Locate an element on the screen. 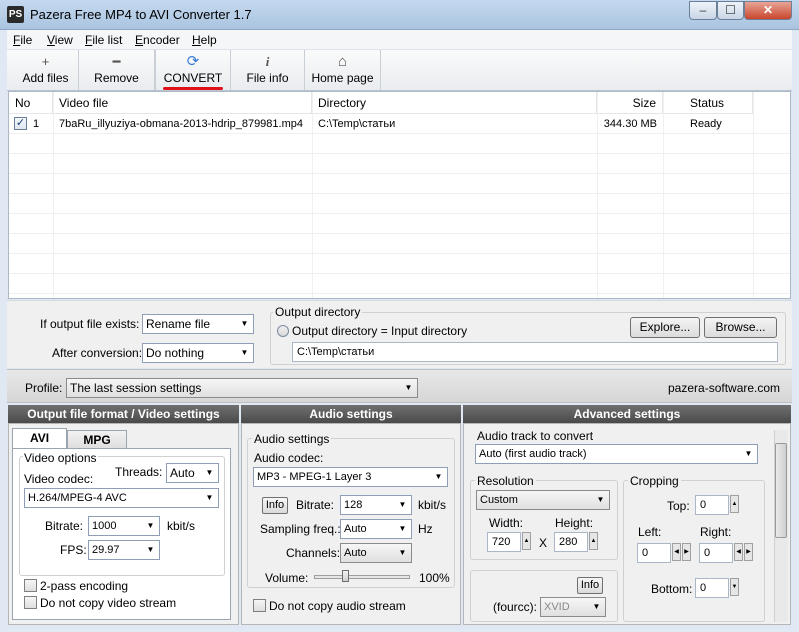  video-bitrate-select: 1000 ▼ is located at coordinates (124, 526).